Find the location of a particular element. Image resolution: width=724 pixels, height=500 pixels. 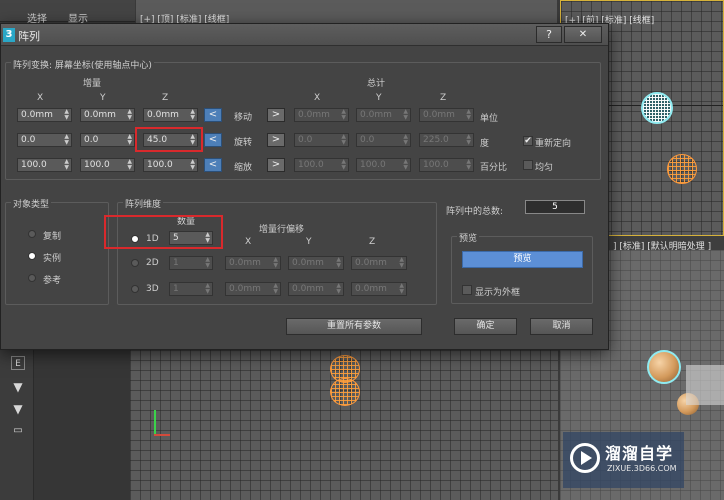

instance-label: 实例 is located at coordinates (52, 259).